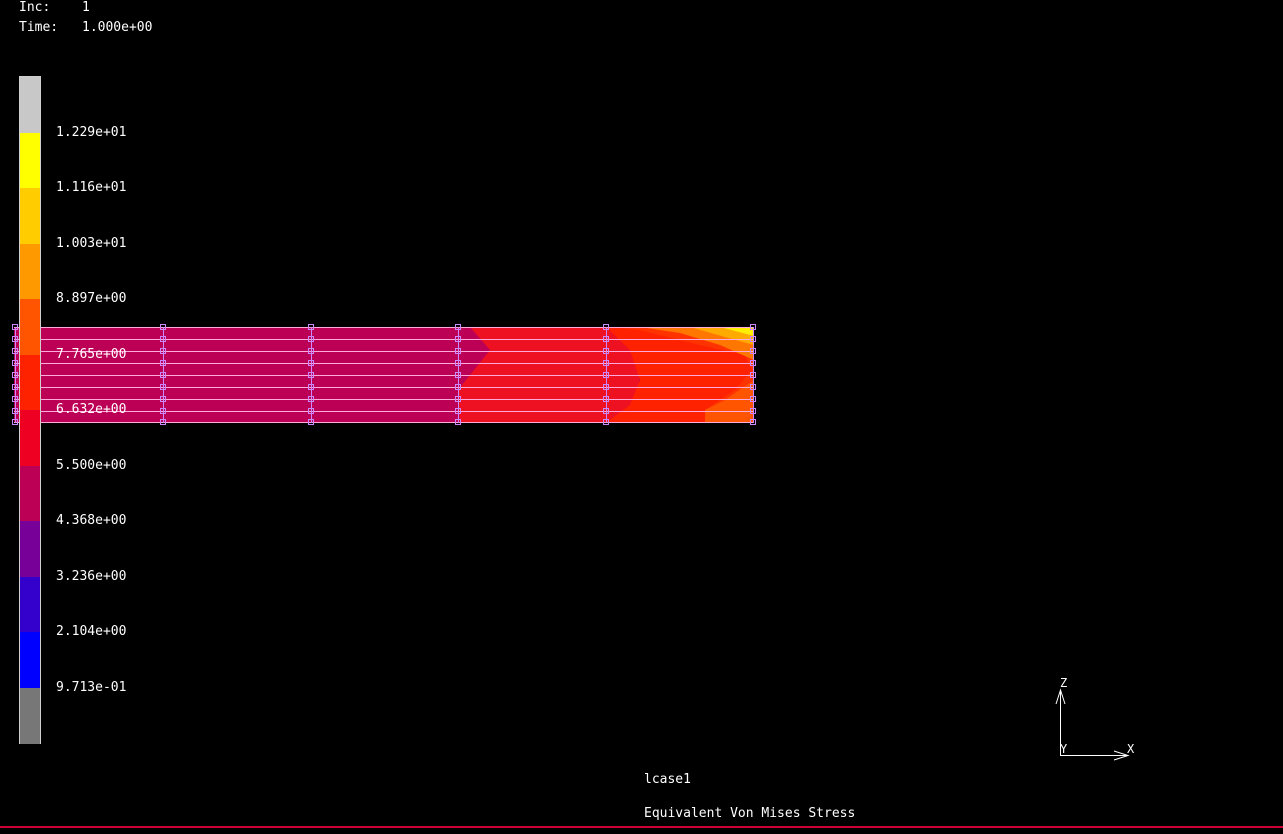 This screenshot has width=1283, height=834. I want to click on legend-value-label: 6.632e+00, so click(91, 409).